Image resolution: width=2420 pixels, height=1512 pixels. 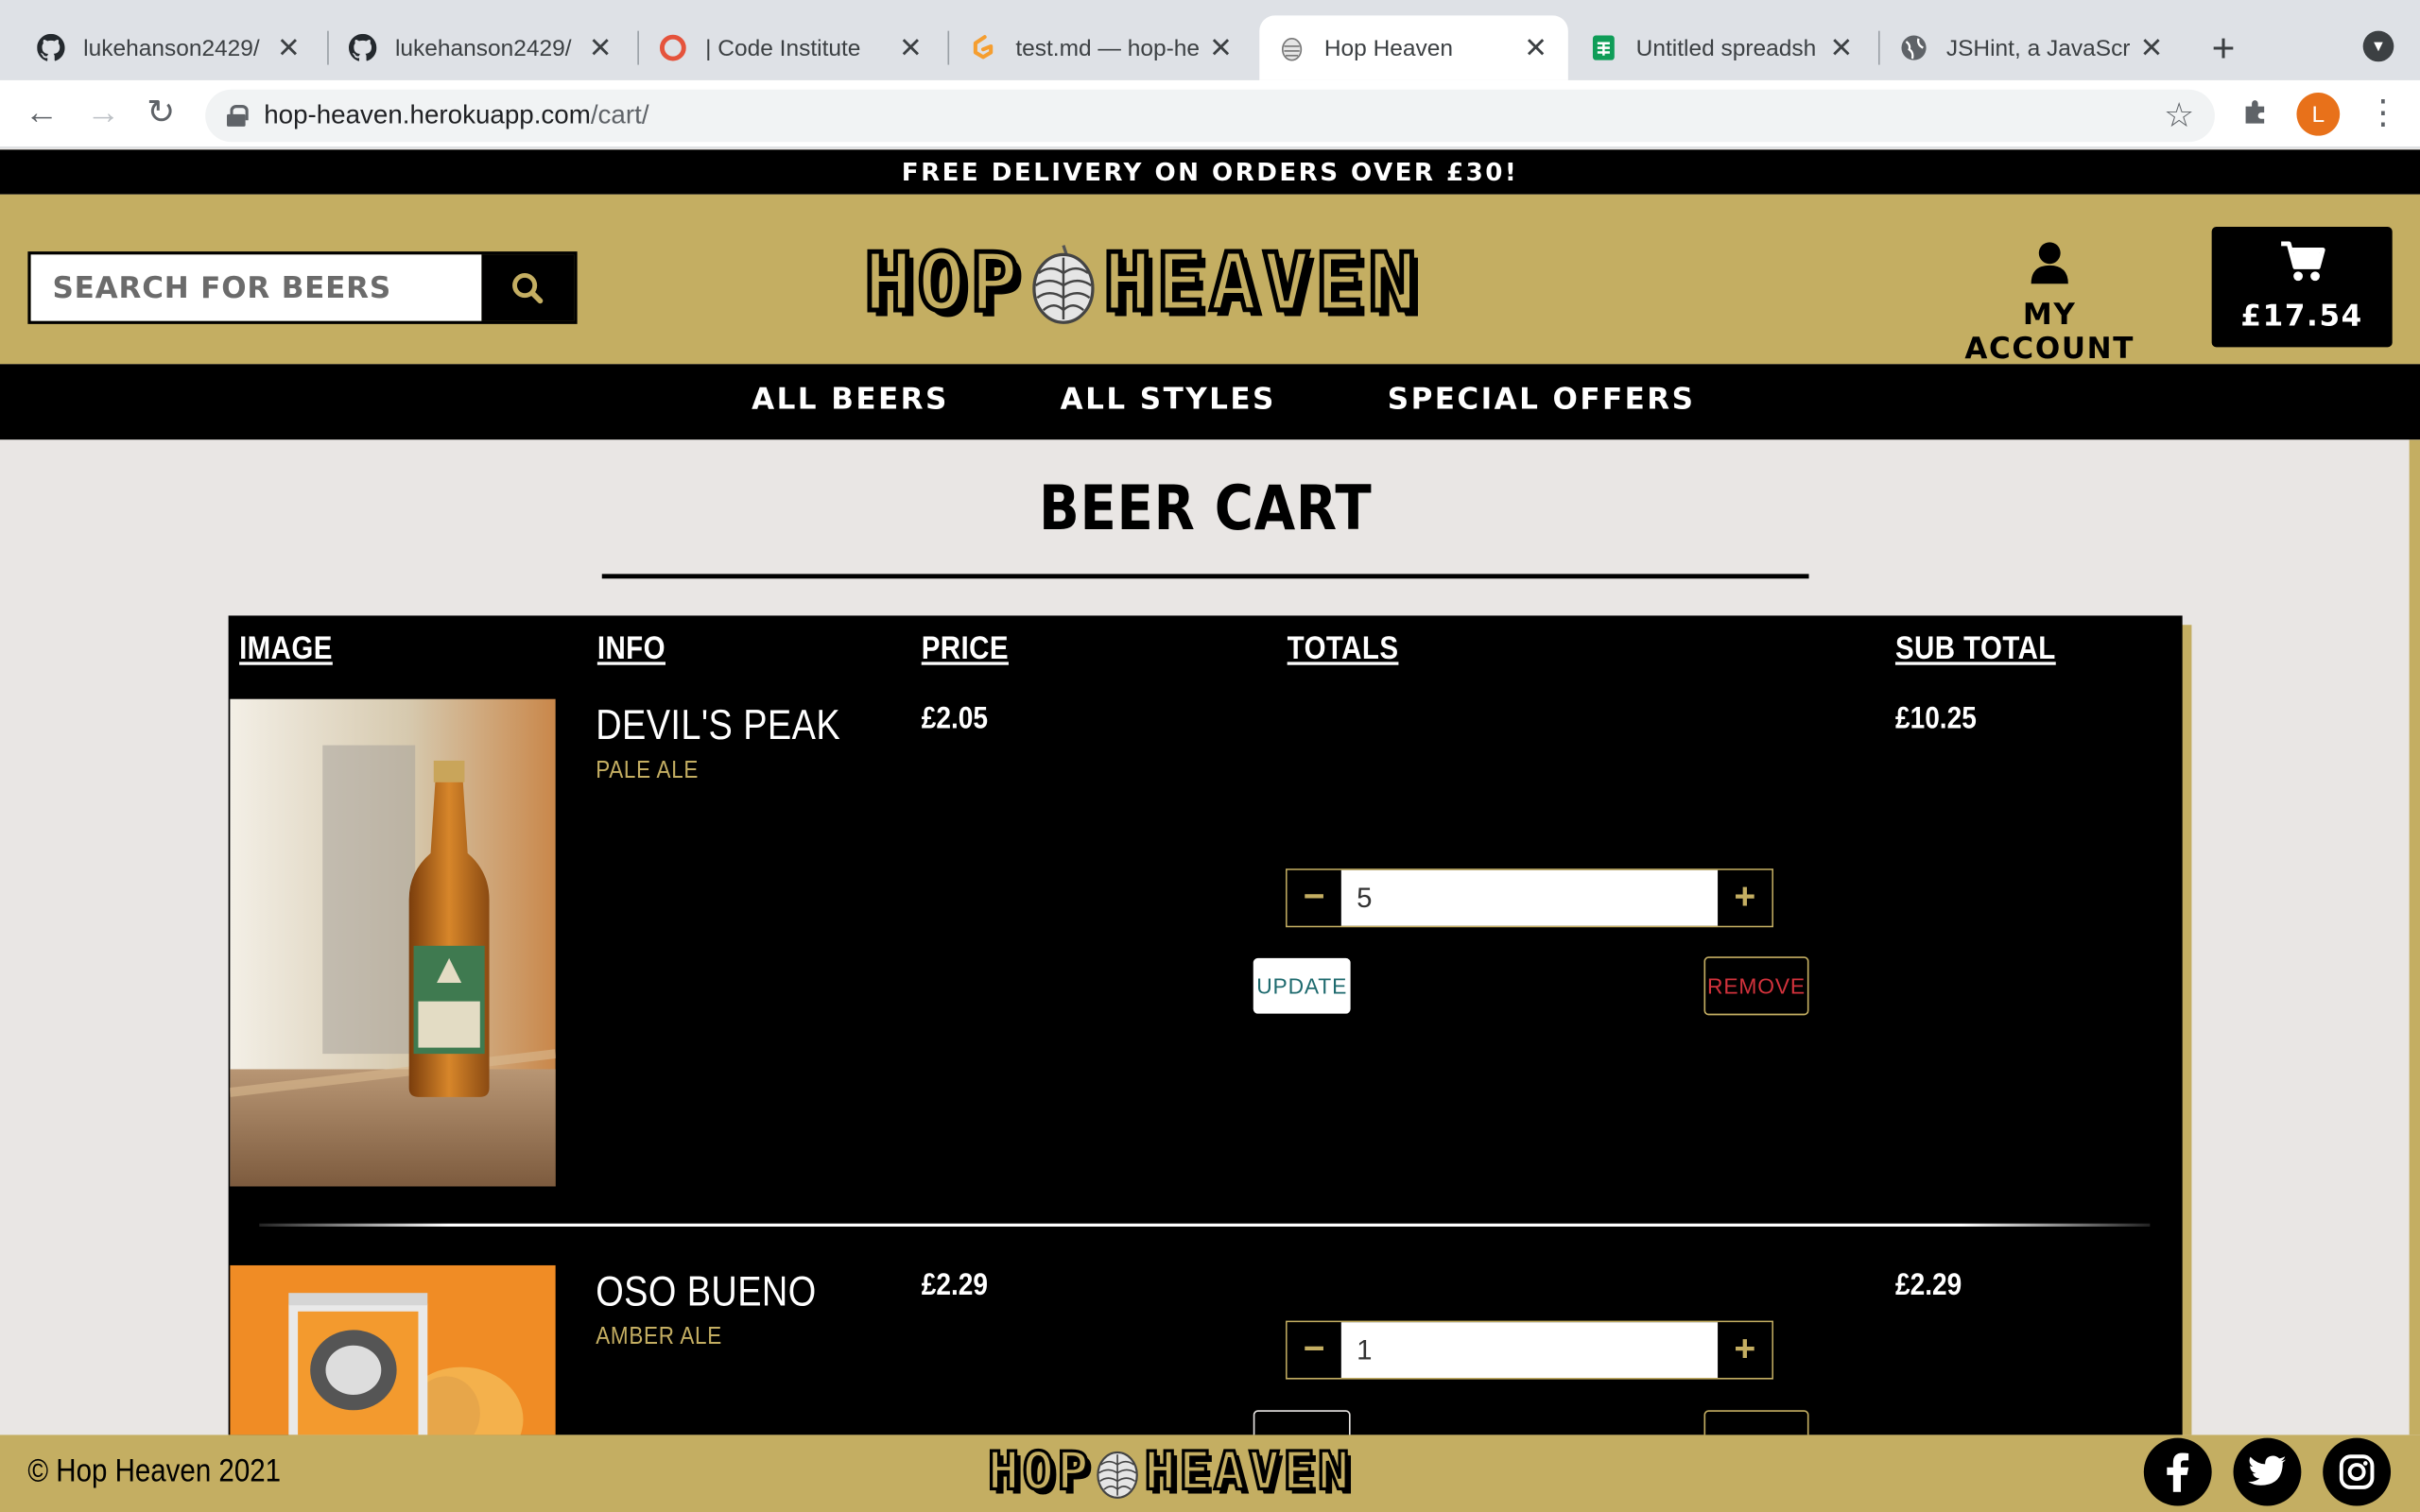 I want to click on product-name: OSO BUENO, so click(x=706, y=1292).